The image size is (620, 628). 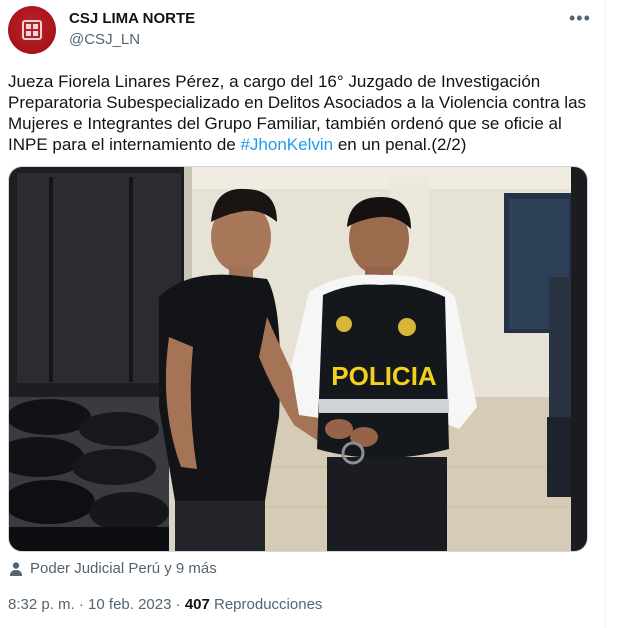 What do you see at coordinates (197, 604) in the screenshot?
I see `views-count: 407` at bounding box center [197, 604].